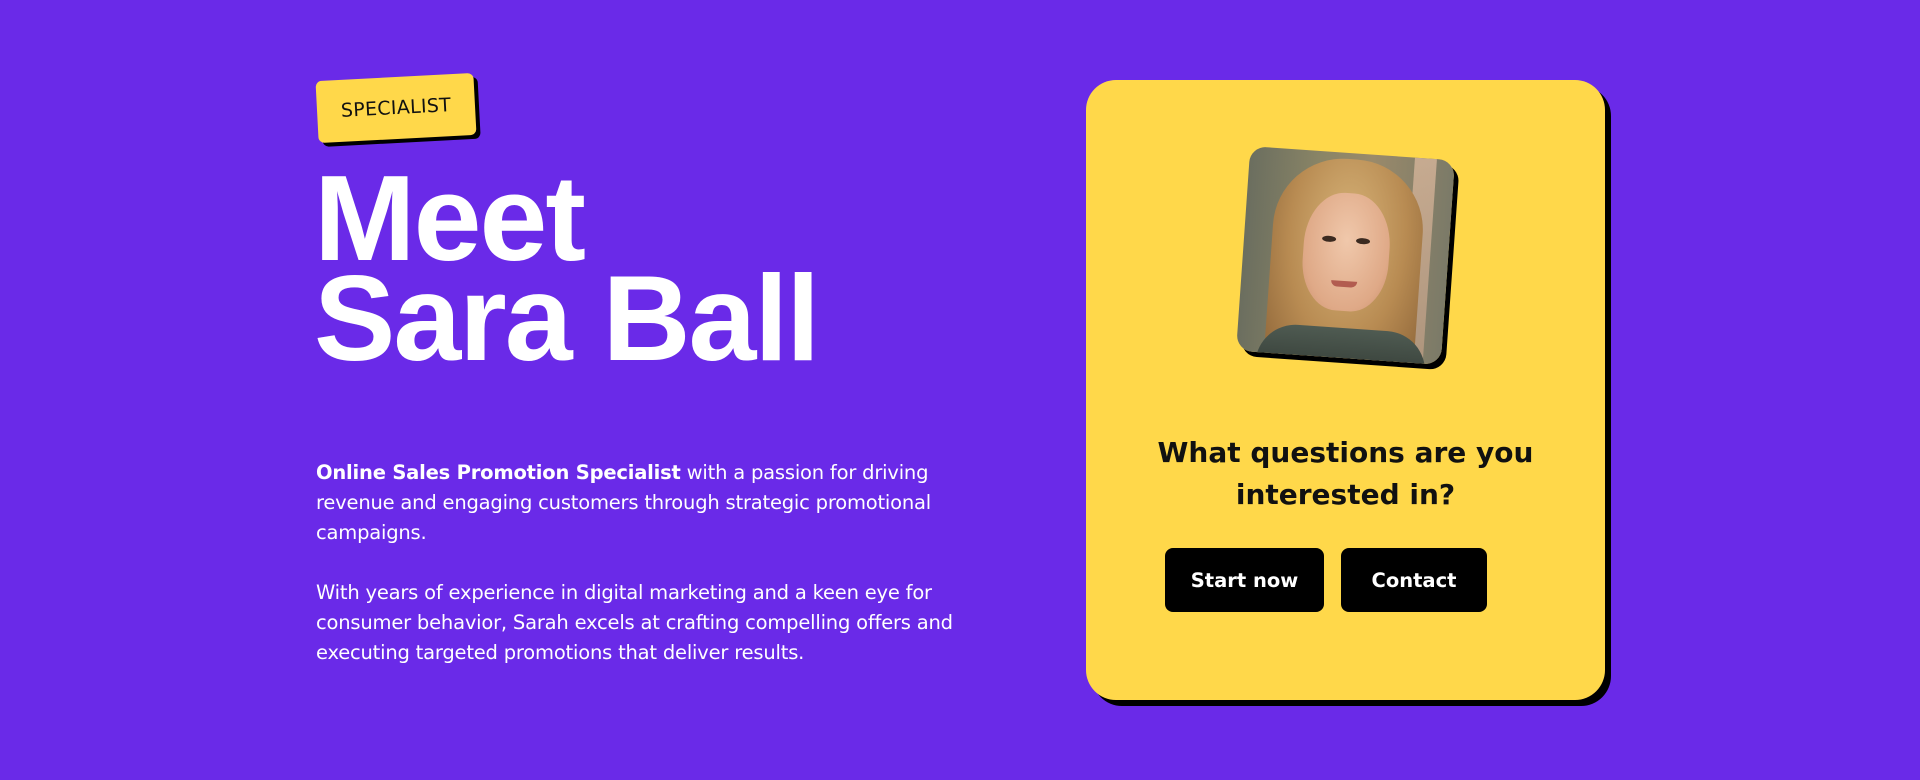 The height and width of the screenshot is (780, 1920). I want to click on title-line-2: Sara Ball, so click(567, 318).